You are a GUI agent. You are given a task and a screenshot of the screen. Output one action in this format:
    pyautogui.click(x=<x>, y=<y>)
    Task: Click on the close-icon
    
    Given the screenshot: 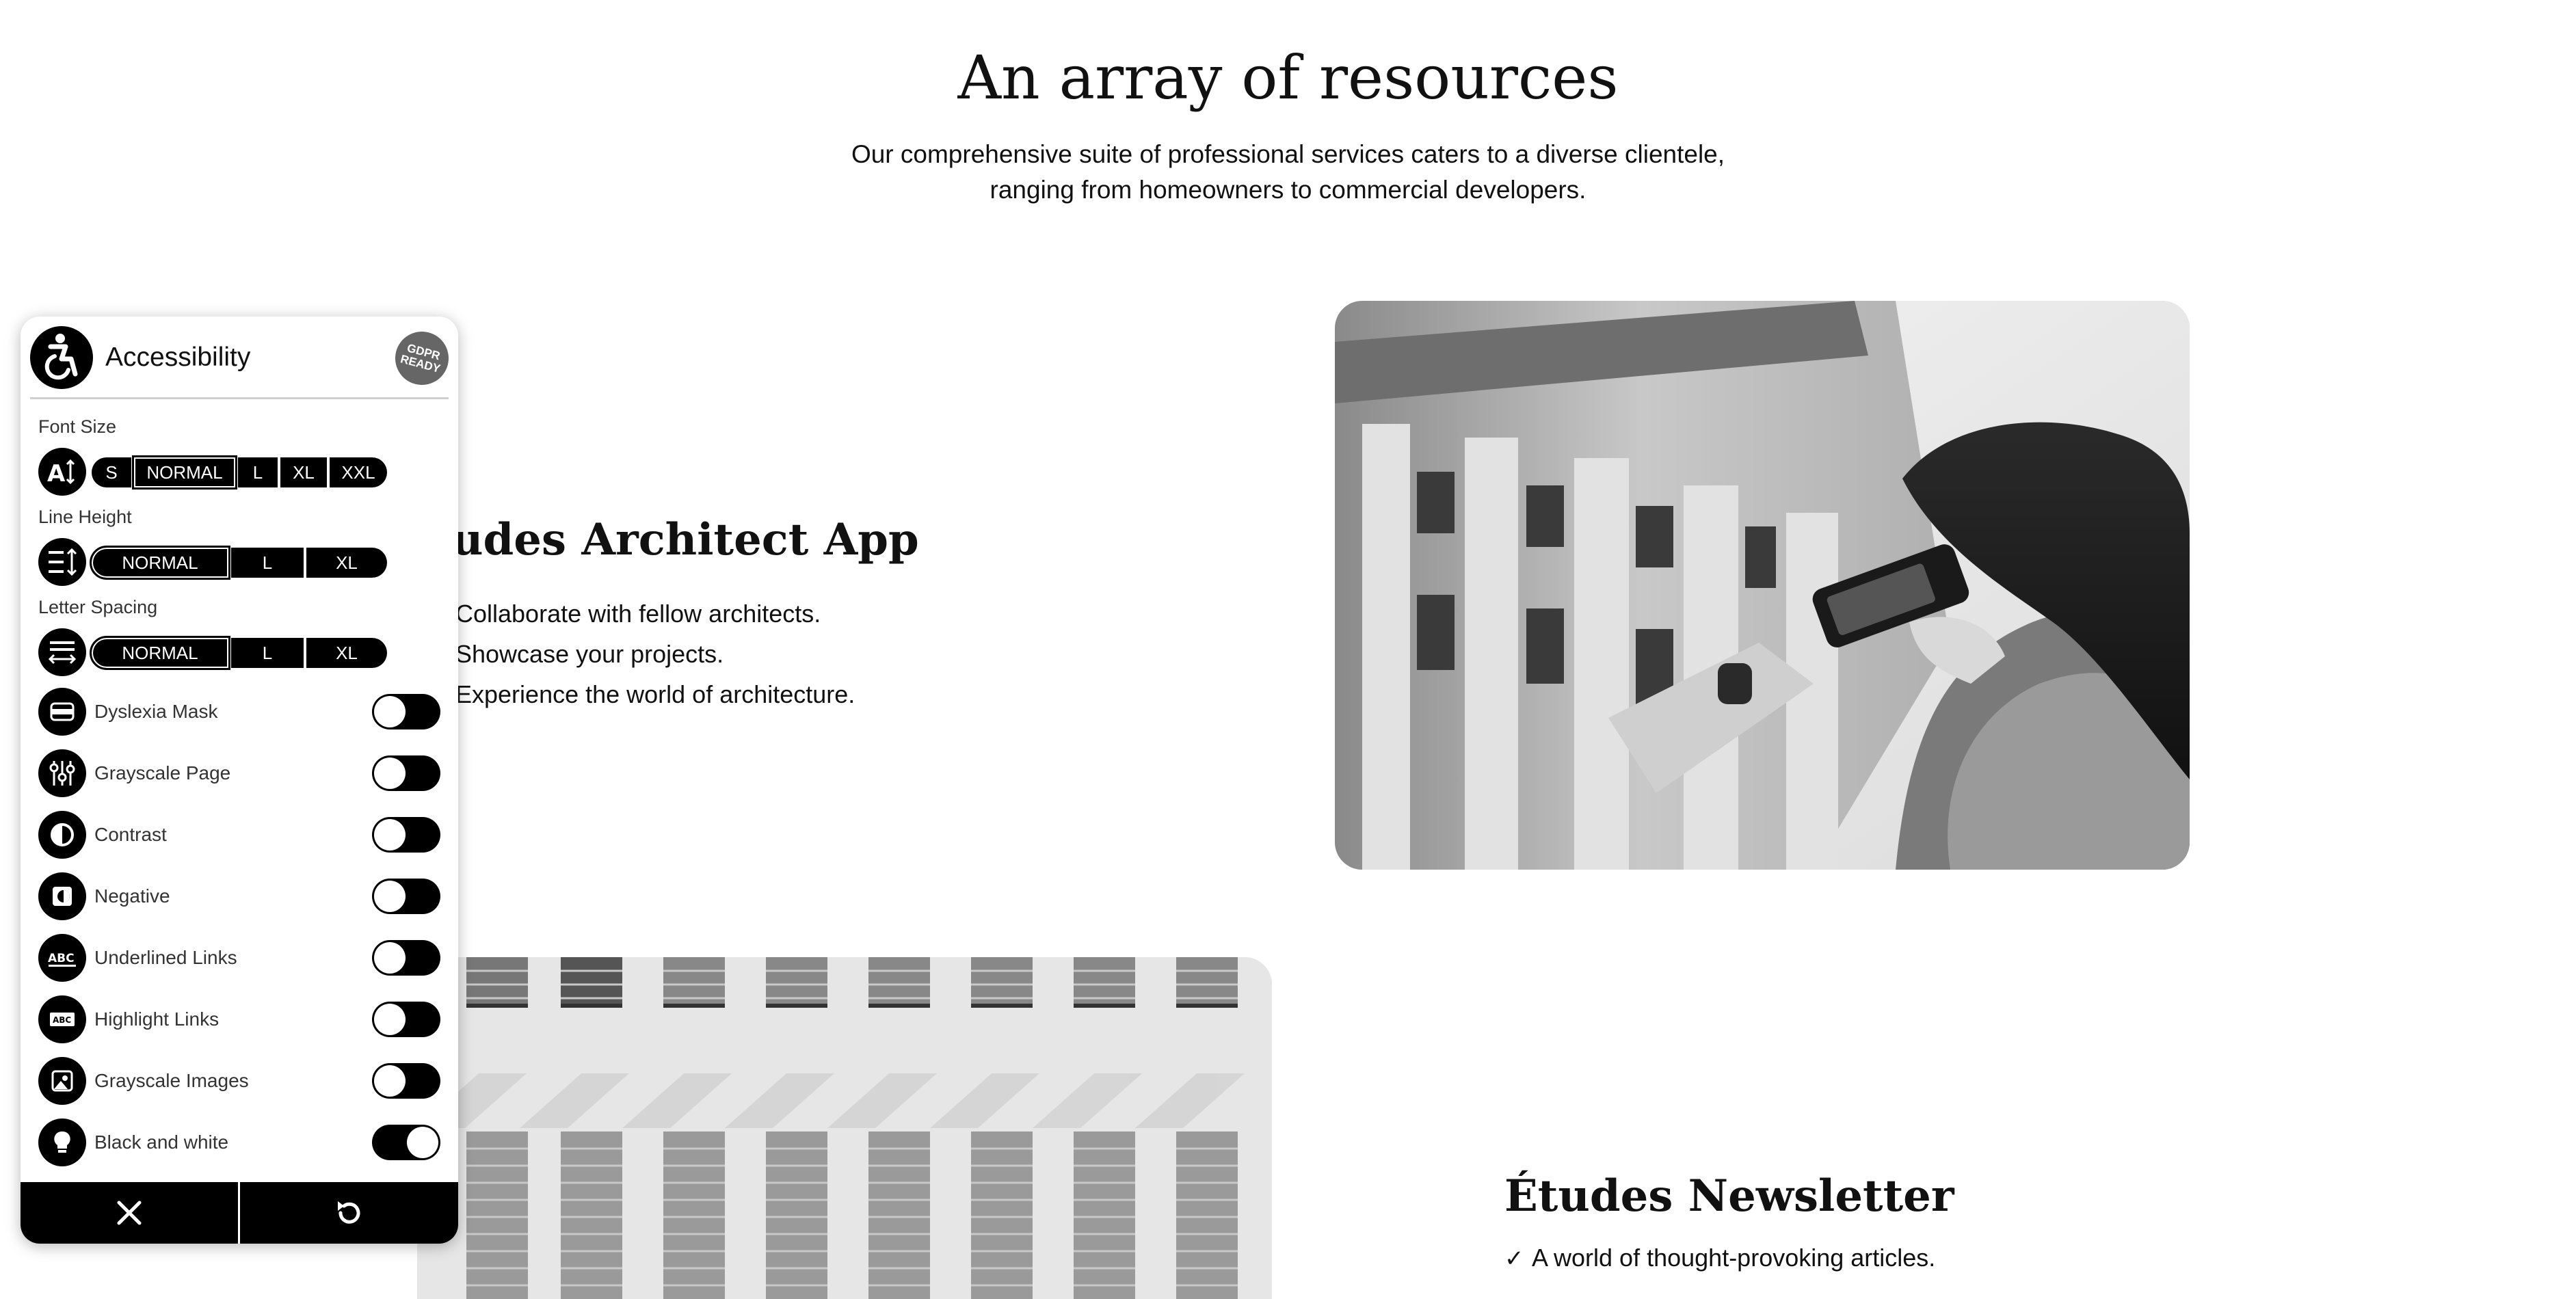 What is the action you would take?
    pyautogui.click(x=129, y=1213)
    